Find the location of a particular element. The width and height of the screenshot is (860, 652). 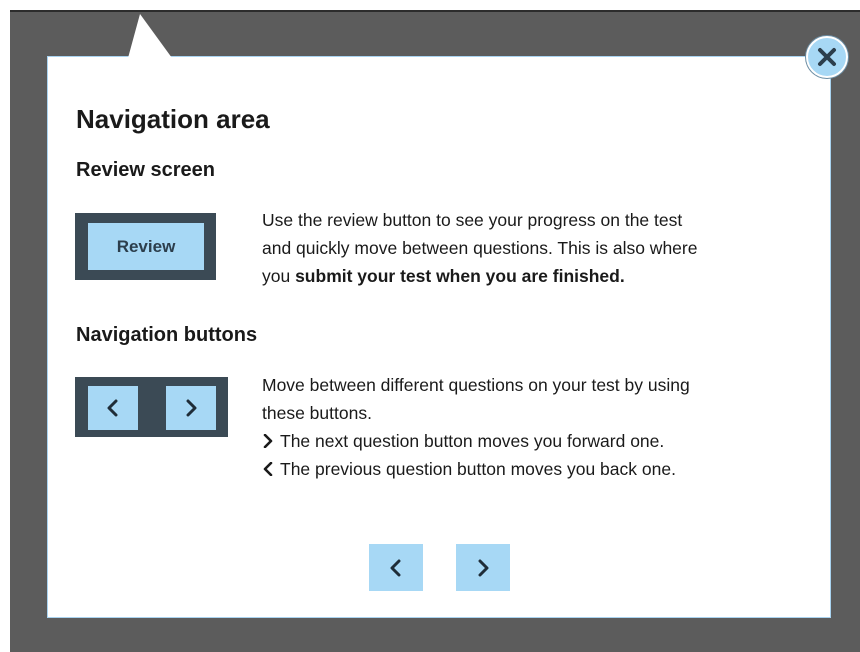

example-prev-button is located at coordinates (113, 408).